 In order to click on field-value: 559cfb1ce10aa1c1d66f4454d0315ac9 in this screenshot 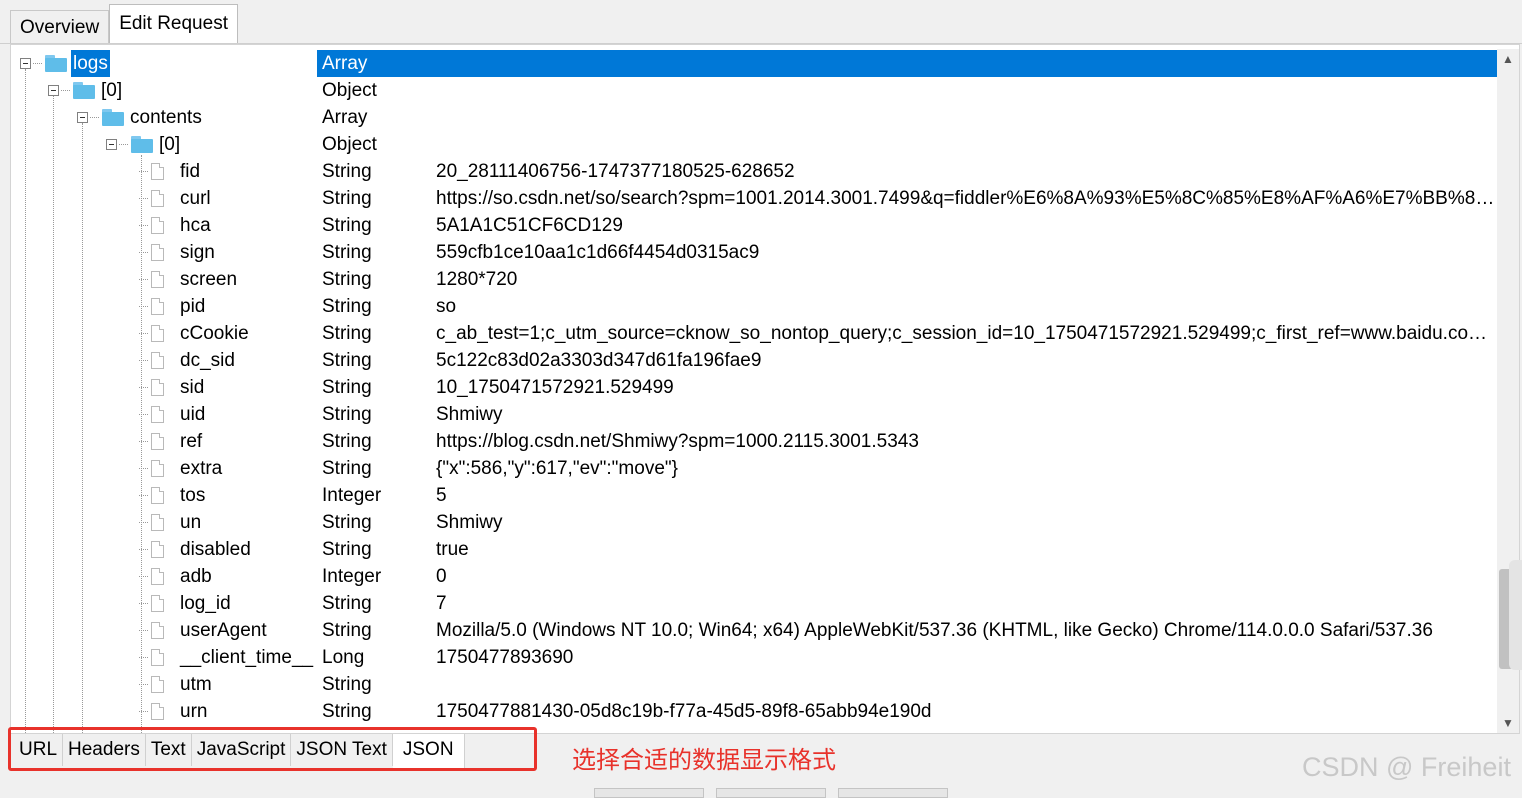, I will do `click(598, 252)`.